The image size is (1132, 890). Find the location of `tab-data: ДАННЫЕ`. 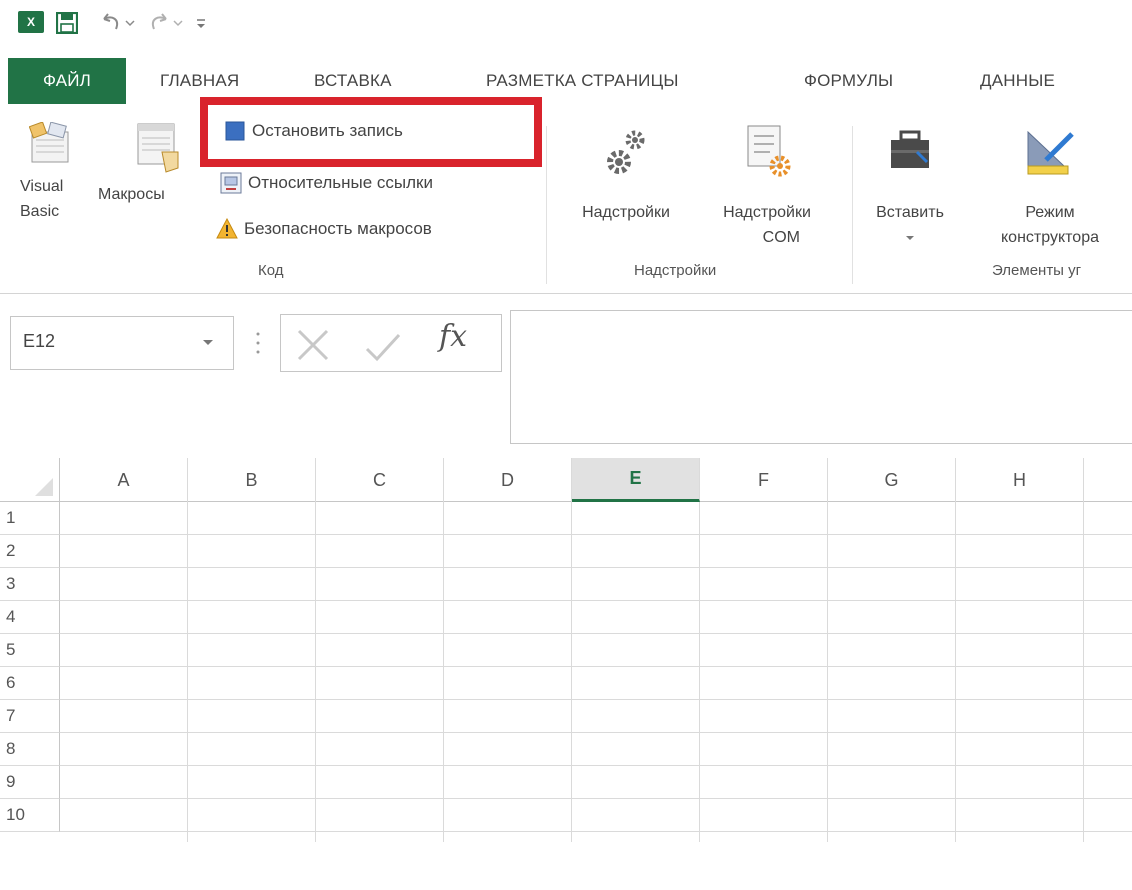

tab-data: ДАННЫЕ is located at coordinates (1017, 81).